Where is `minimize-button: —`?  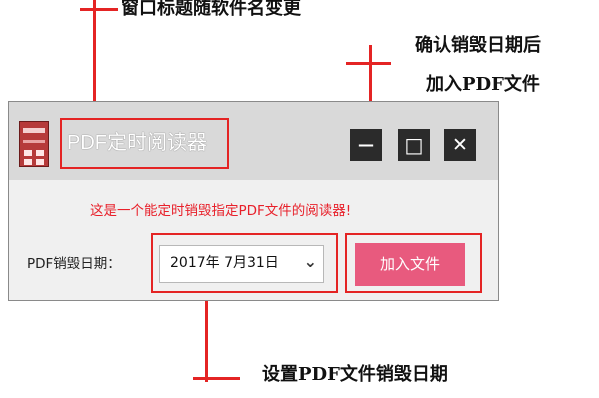 minimize-button: — is located at coordinates (366, 145).